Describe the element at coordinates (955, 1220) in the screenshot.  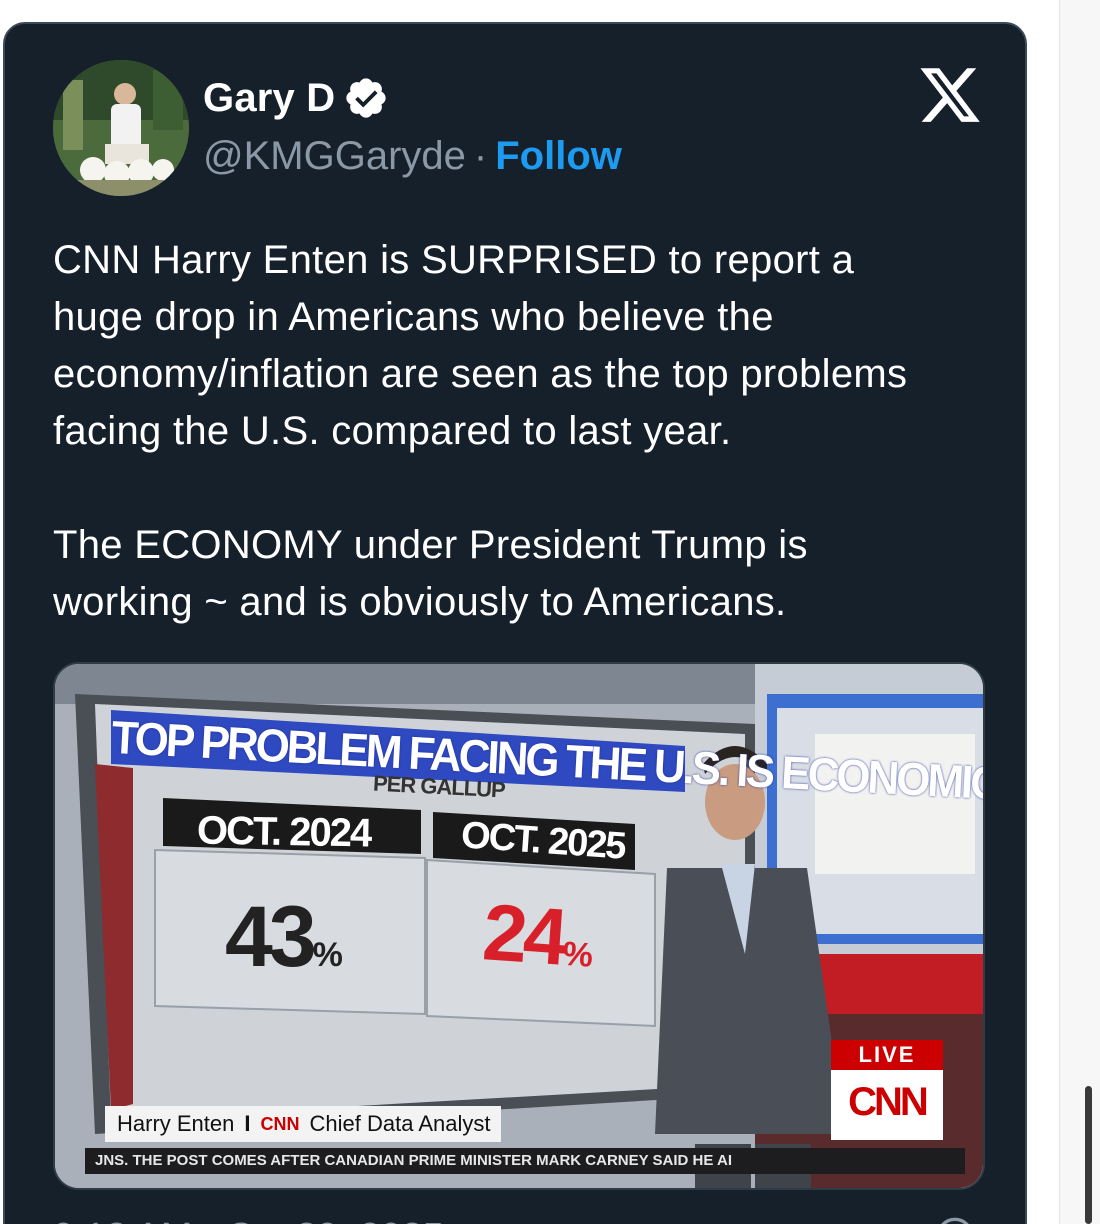
I see `info-icon` at that location.